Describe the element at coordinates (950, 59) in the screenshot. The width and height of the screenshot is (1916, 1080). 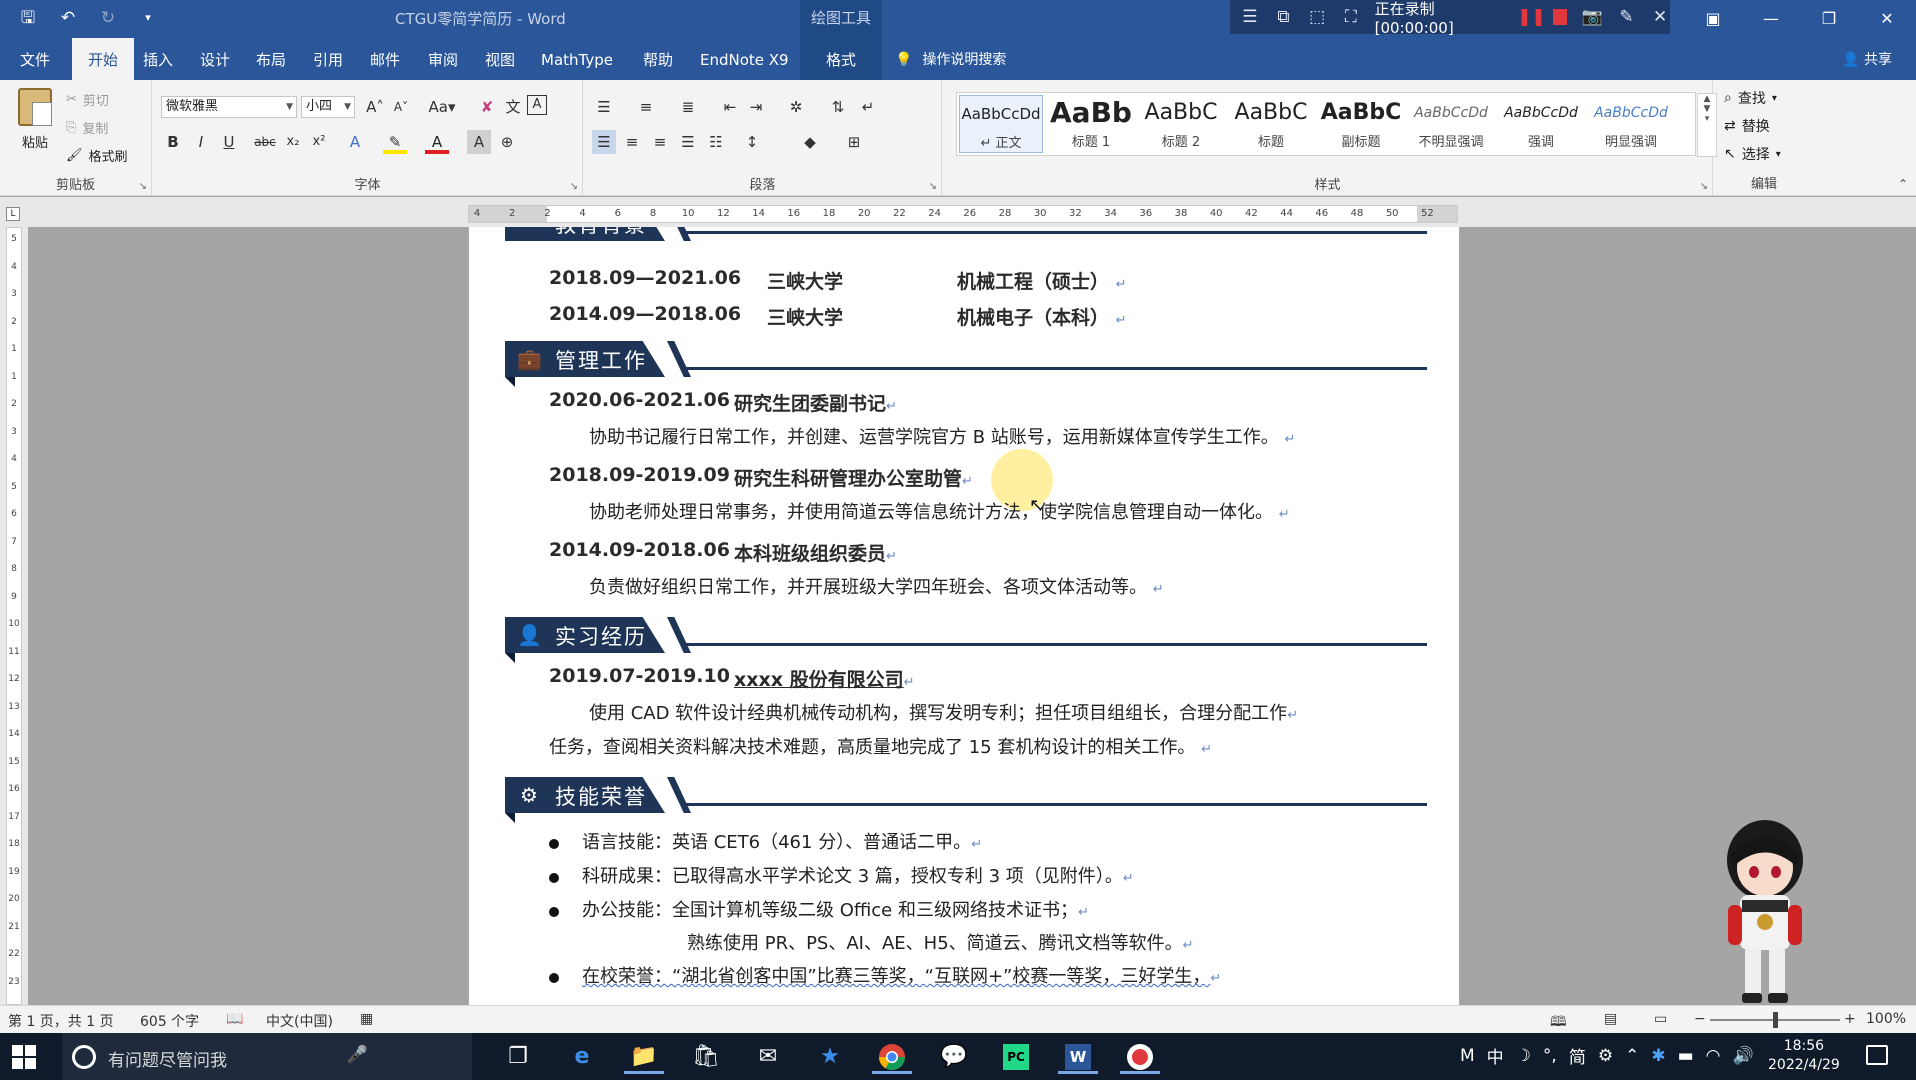
I see `tell-me-search: 💡 操作说明搜索` at that location.